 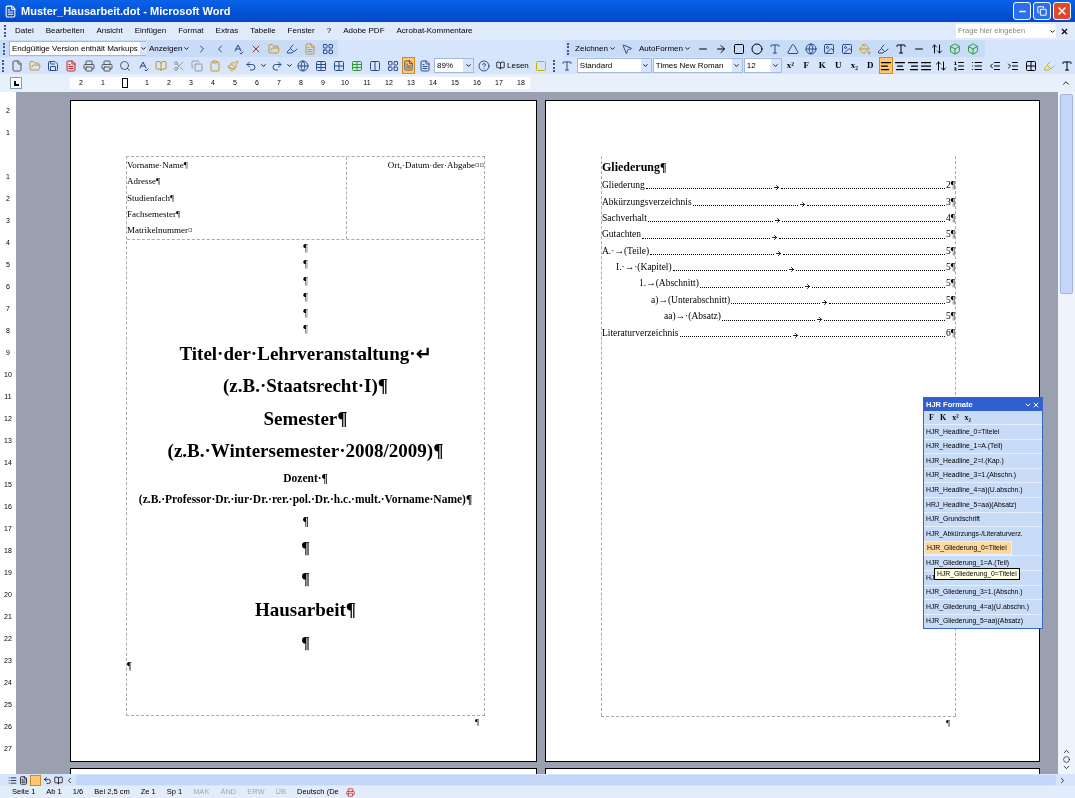 What do you see at coordinates (950, 186) in the screenshot?
I see `toc-page-number: 2¶` at bounding box center [950, 186].